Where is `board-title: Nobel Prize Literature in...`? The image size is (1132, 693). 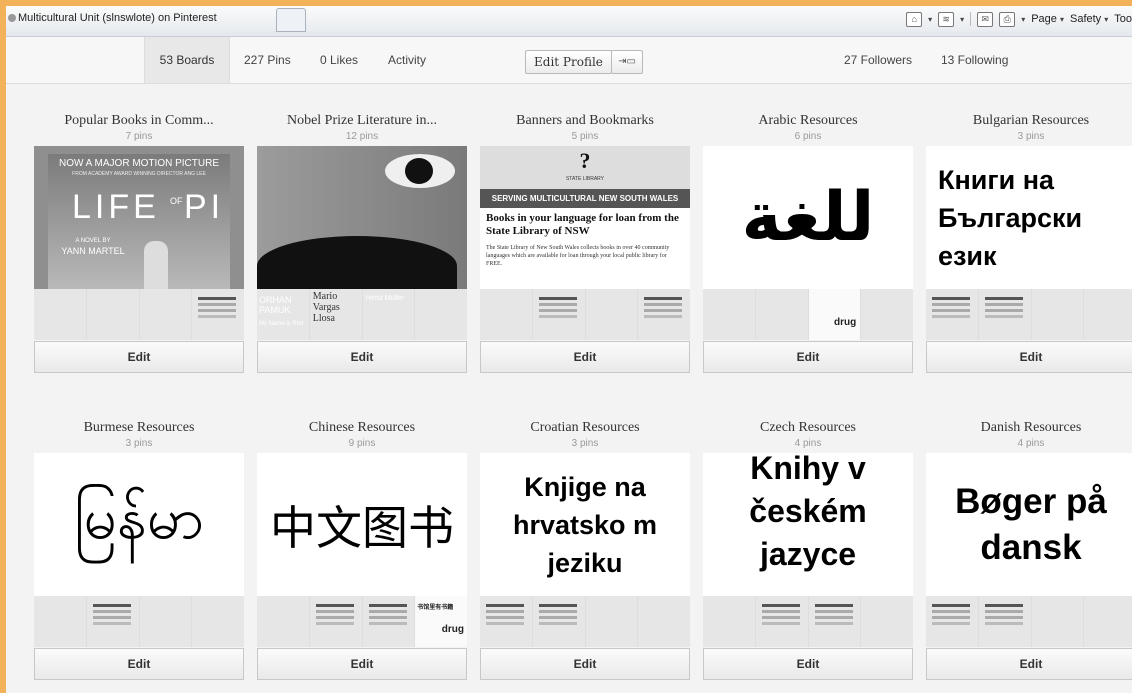 board-title: Nobel Prize Literature in... is located at coordinates (362, 121).